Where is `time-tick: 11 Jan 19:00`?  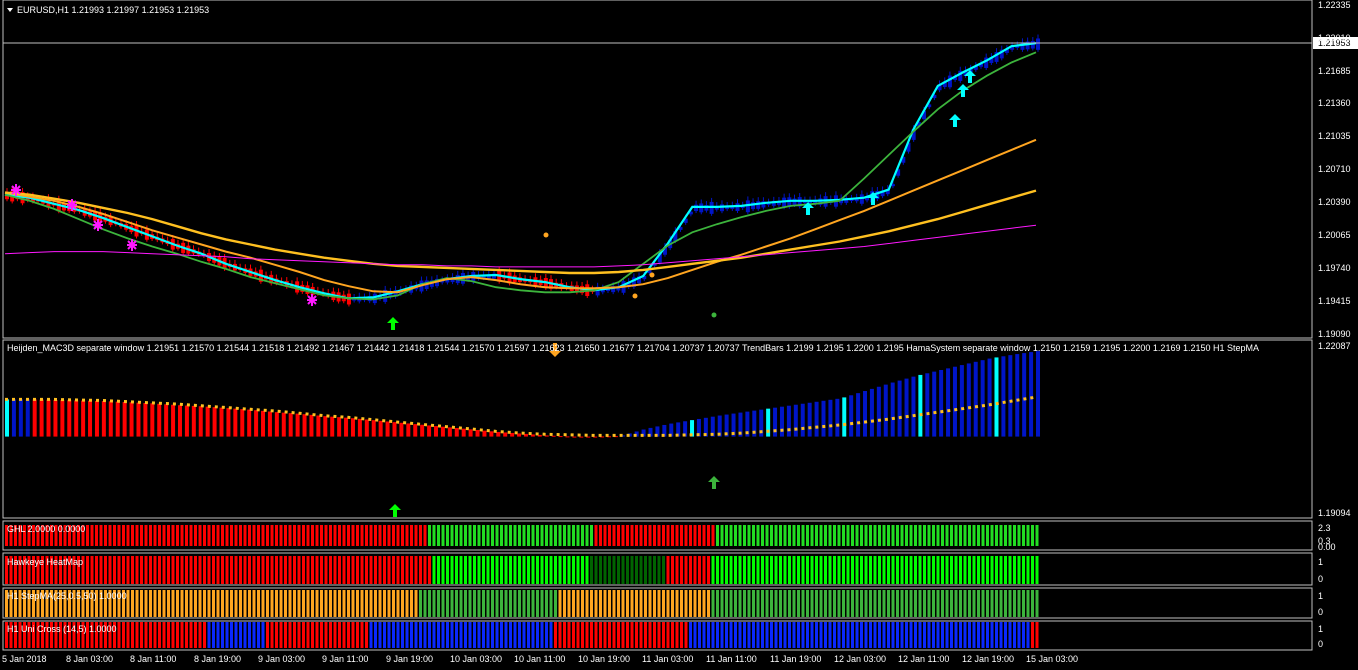 time-tick: 11 Jan 19:00 is located at coordinates (795, 659).